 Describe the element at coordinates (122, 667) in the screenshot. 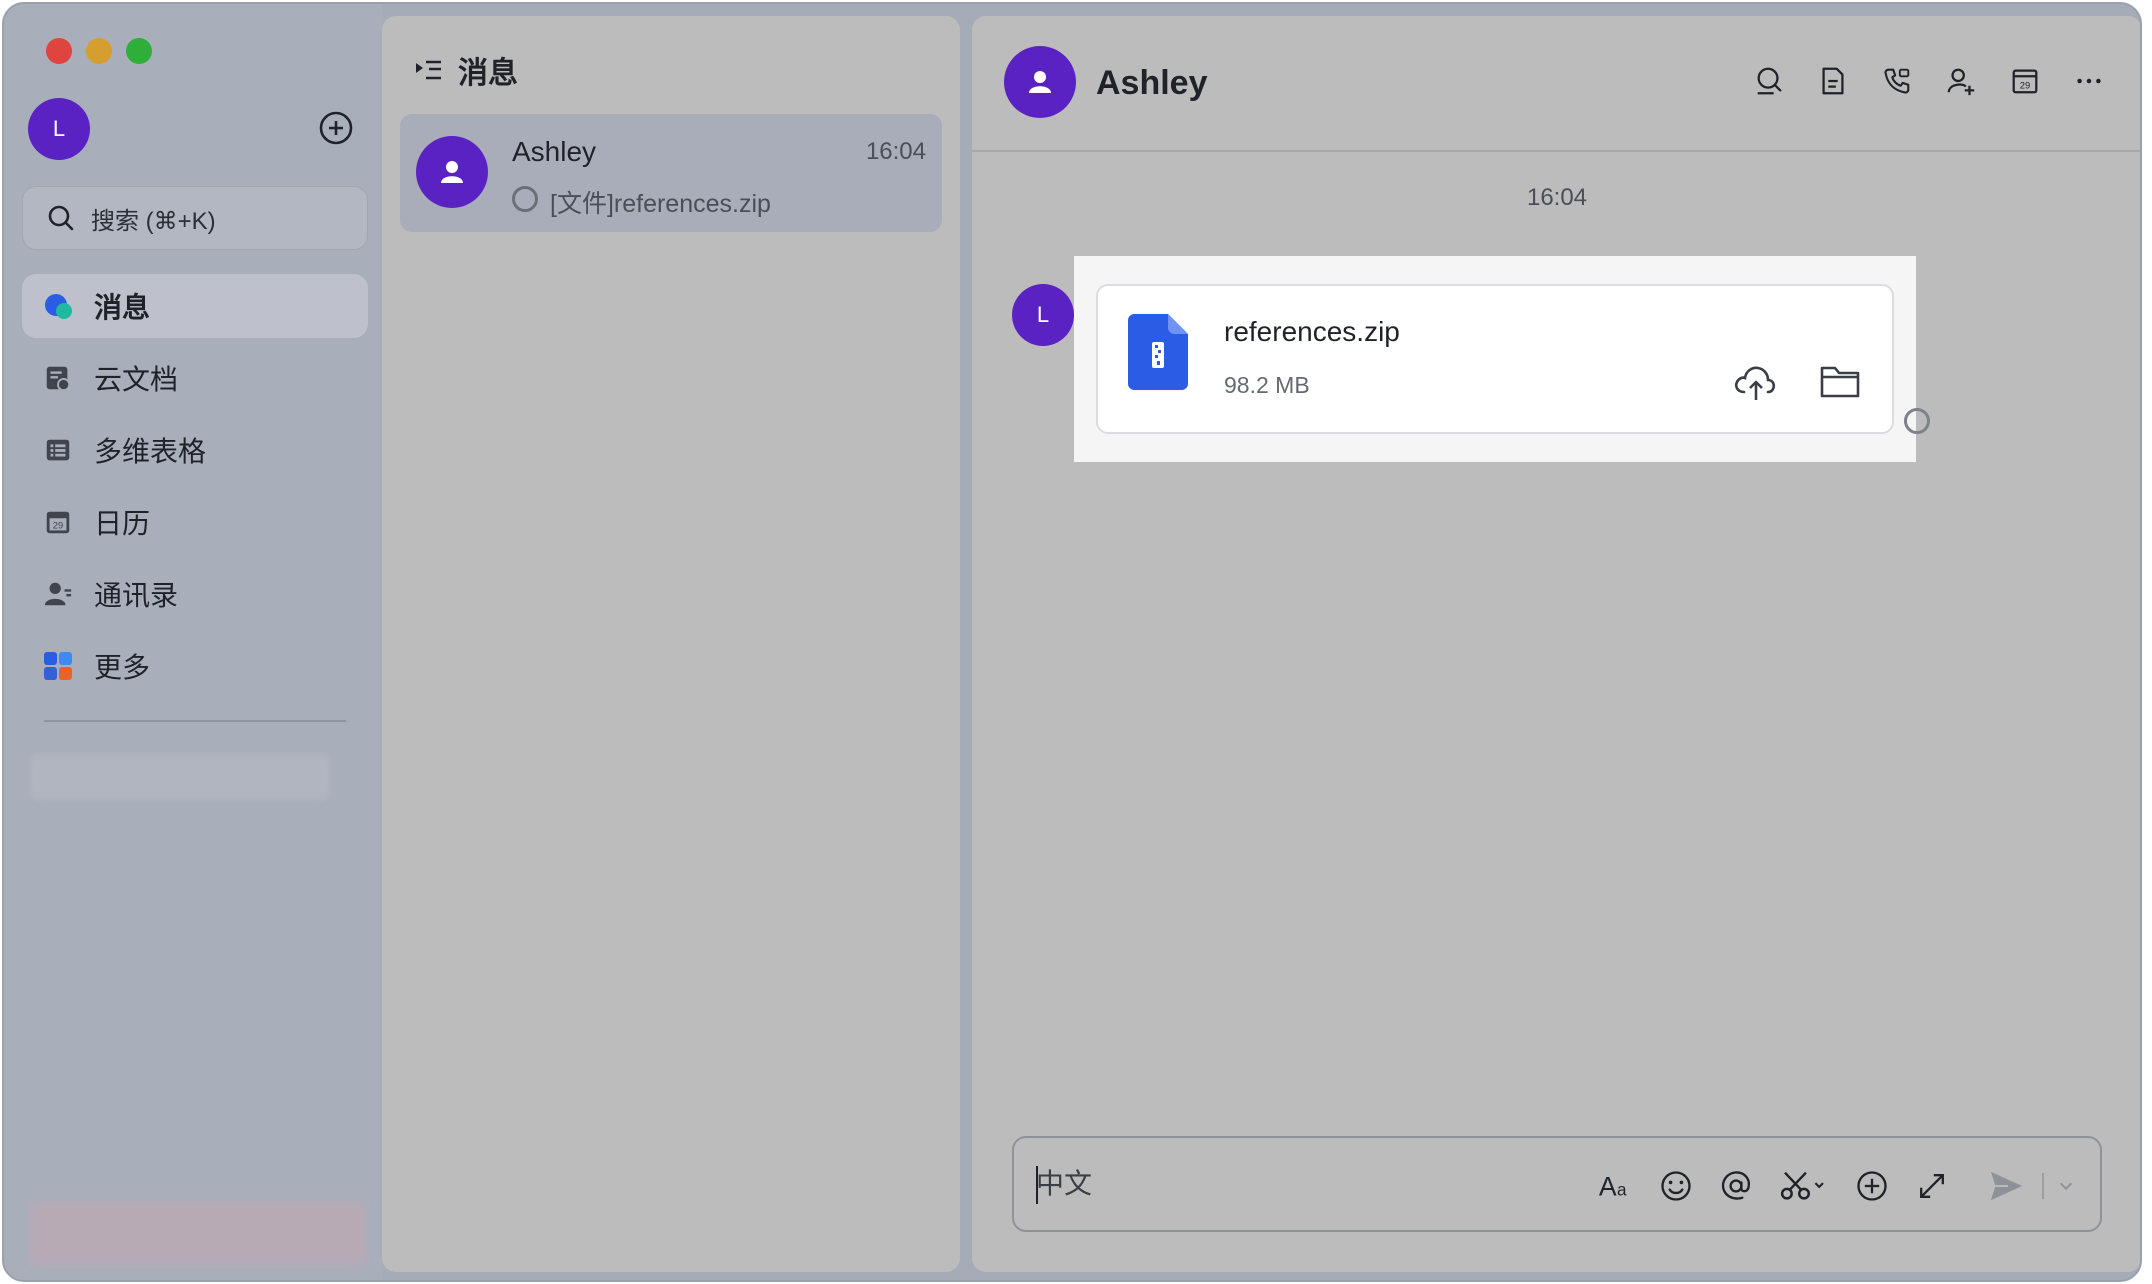

I see `sidebar-item-label: 更多` at that location.